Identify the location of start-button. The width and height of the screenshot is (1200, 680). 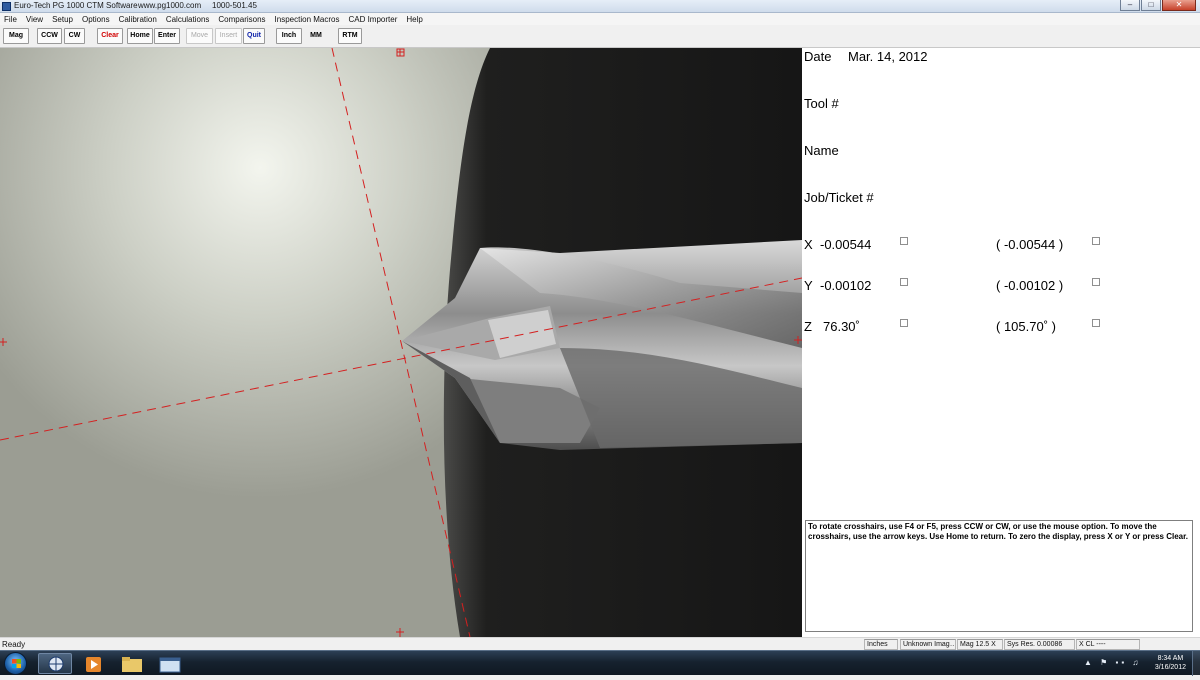
(15, 663).